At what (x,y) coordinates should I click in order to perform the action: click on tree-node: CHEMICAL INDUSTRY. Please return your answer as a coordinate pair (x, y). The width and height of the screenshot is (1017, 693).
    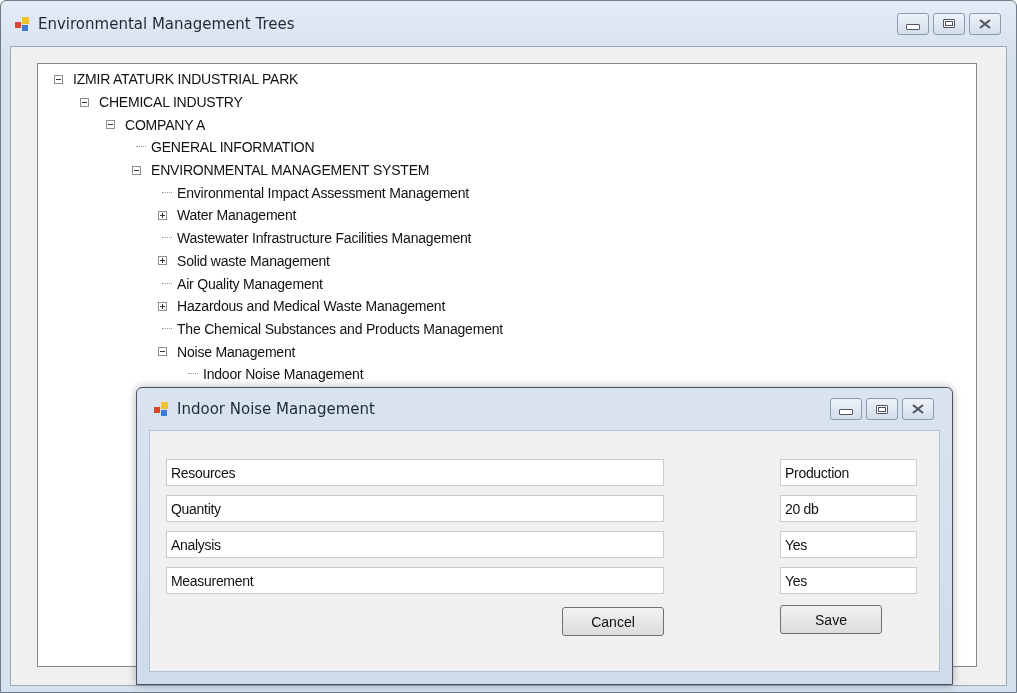
    Looking at the image, I should click on (171, 102).